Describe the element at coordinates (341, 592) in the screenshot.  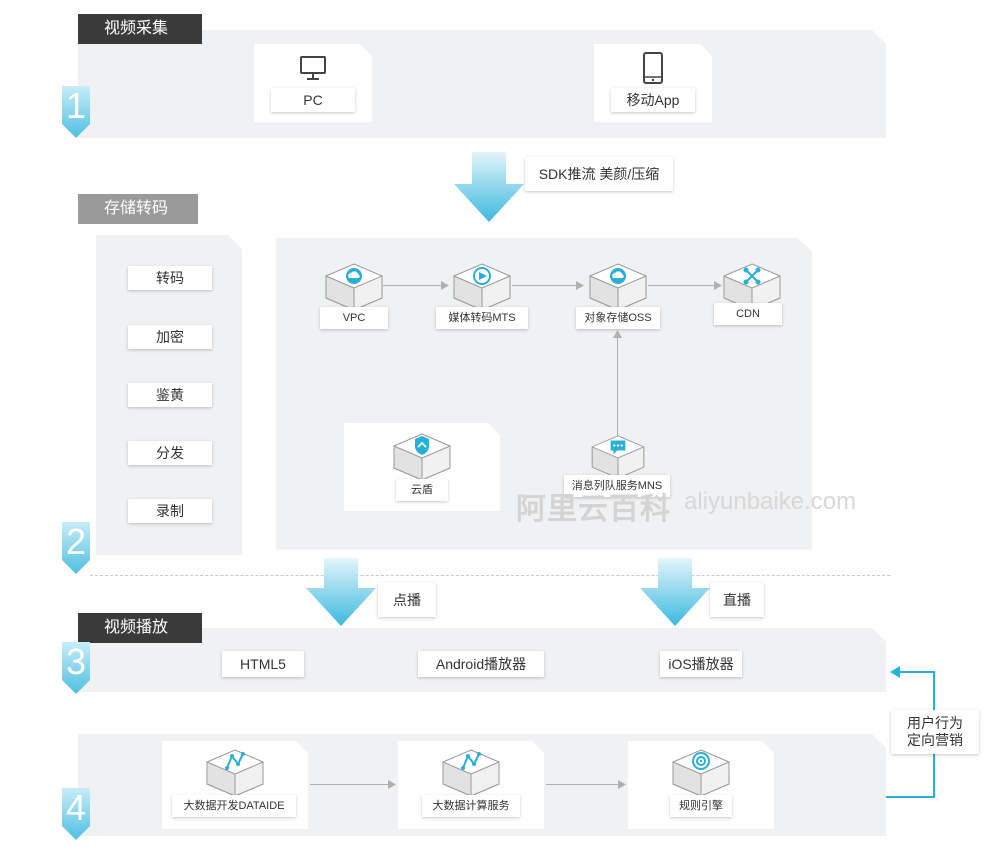
I see `down-arrow-vod` at that location.